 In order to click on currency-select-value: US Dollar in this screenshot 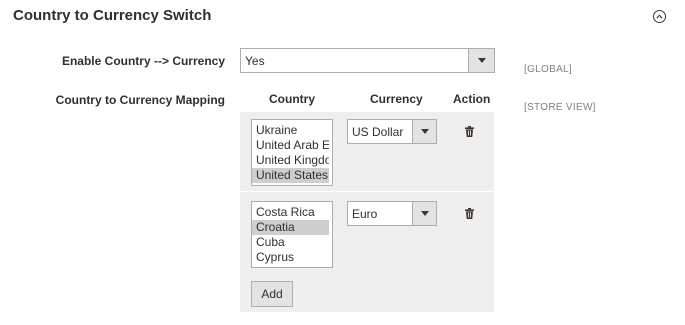, I will do `click(378, 132)`.